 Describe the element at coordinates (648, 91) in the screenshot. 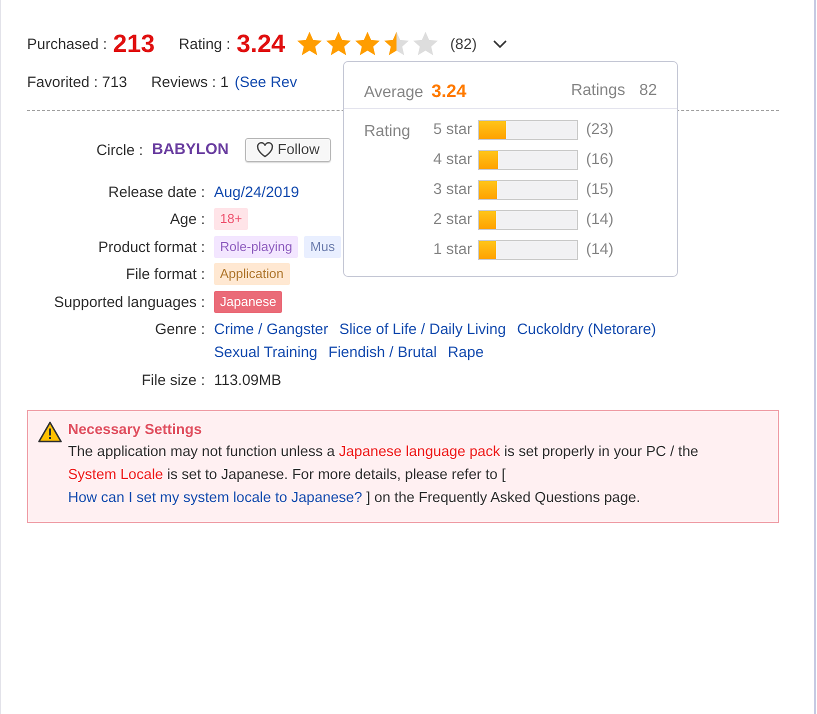

I see `ratings-count: 82` at that location.